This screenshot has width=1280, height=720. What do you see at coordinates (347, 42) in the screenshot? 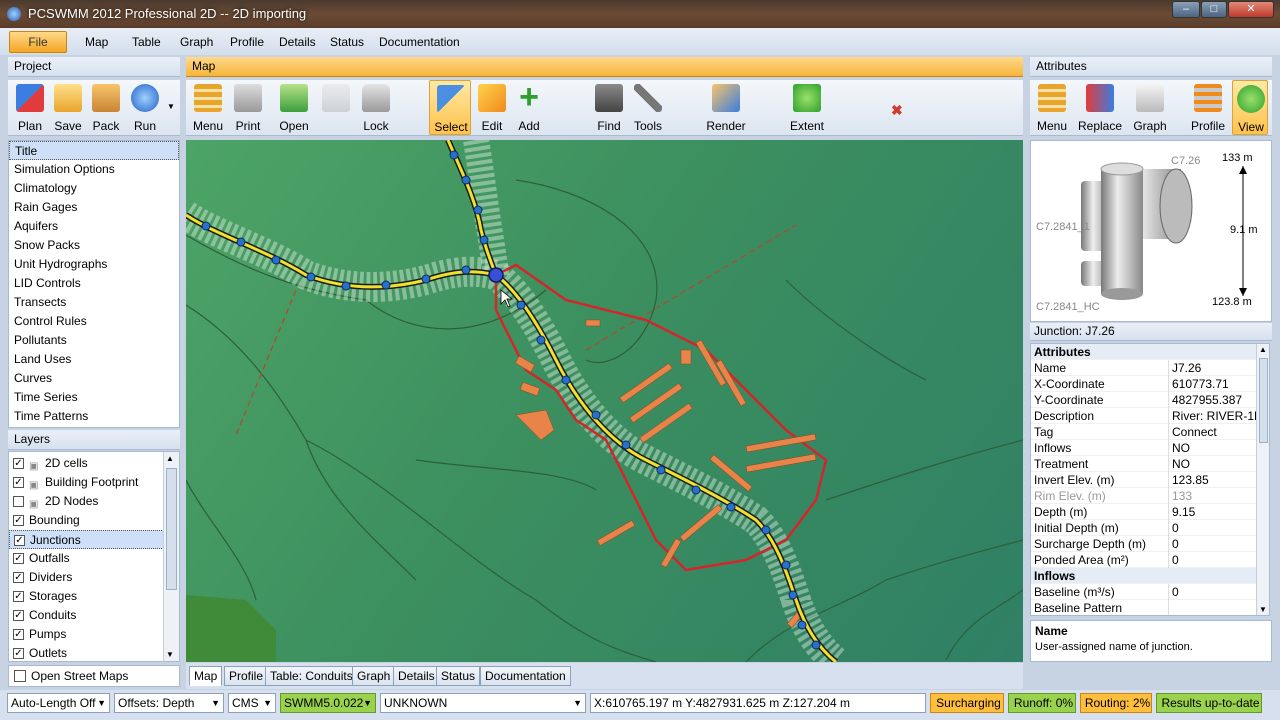
I see `menu-status: Status` at bounding box center [347, 42].